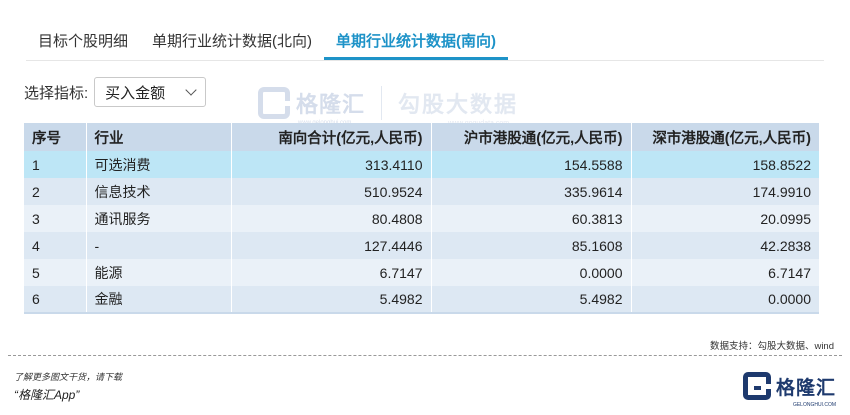  I want to click on table-row: 3 通讯服务 80.4808 60.3813 20.0995, so click(421, 218).